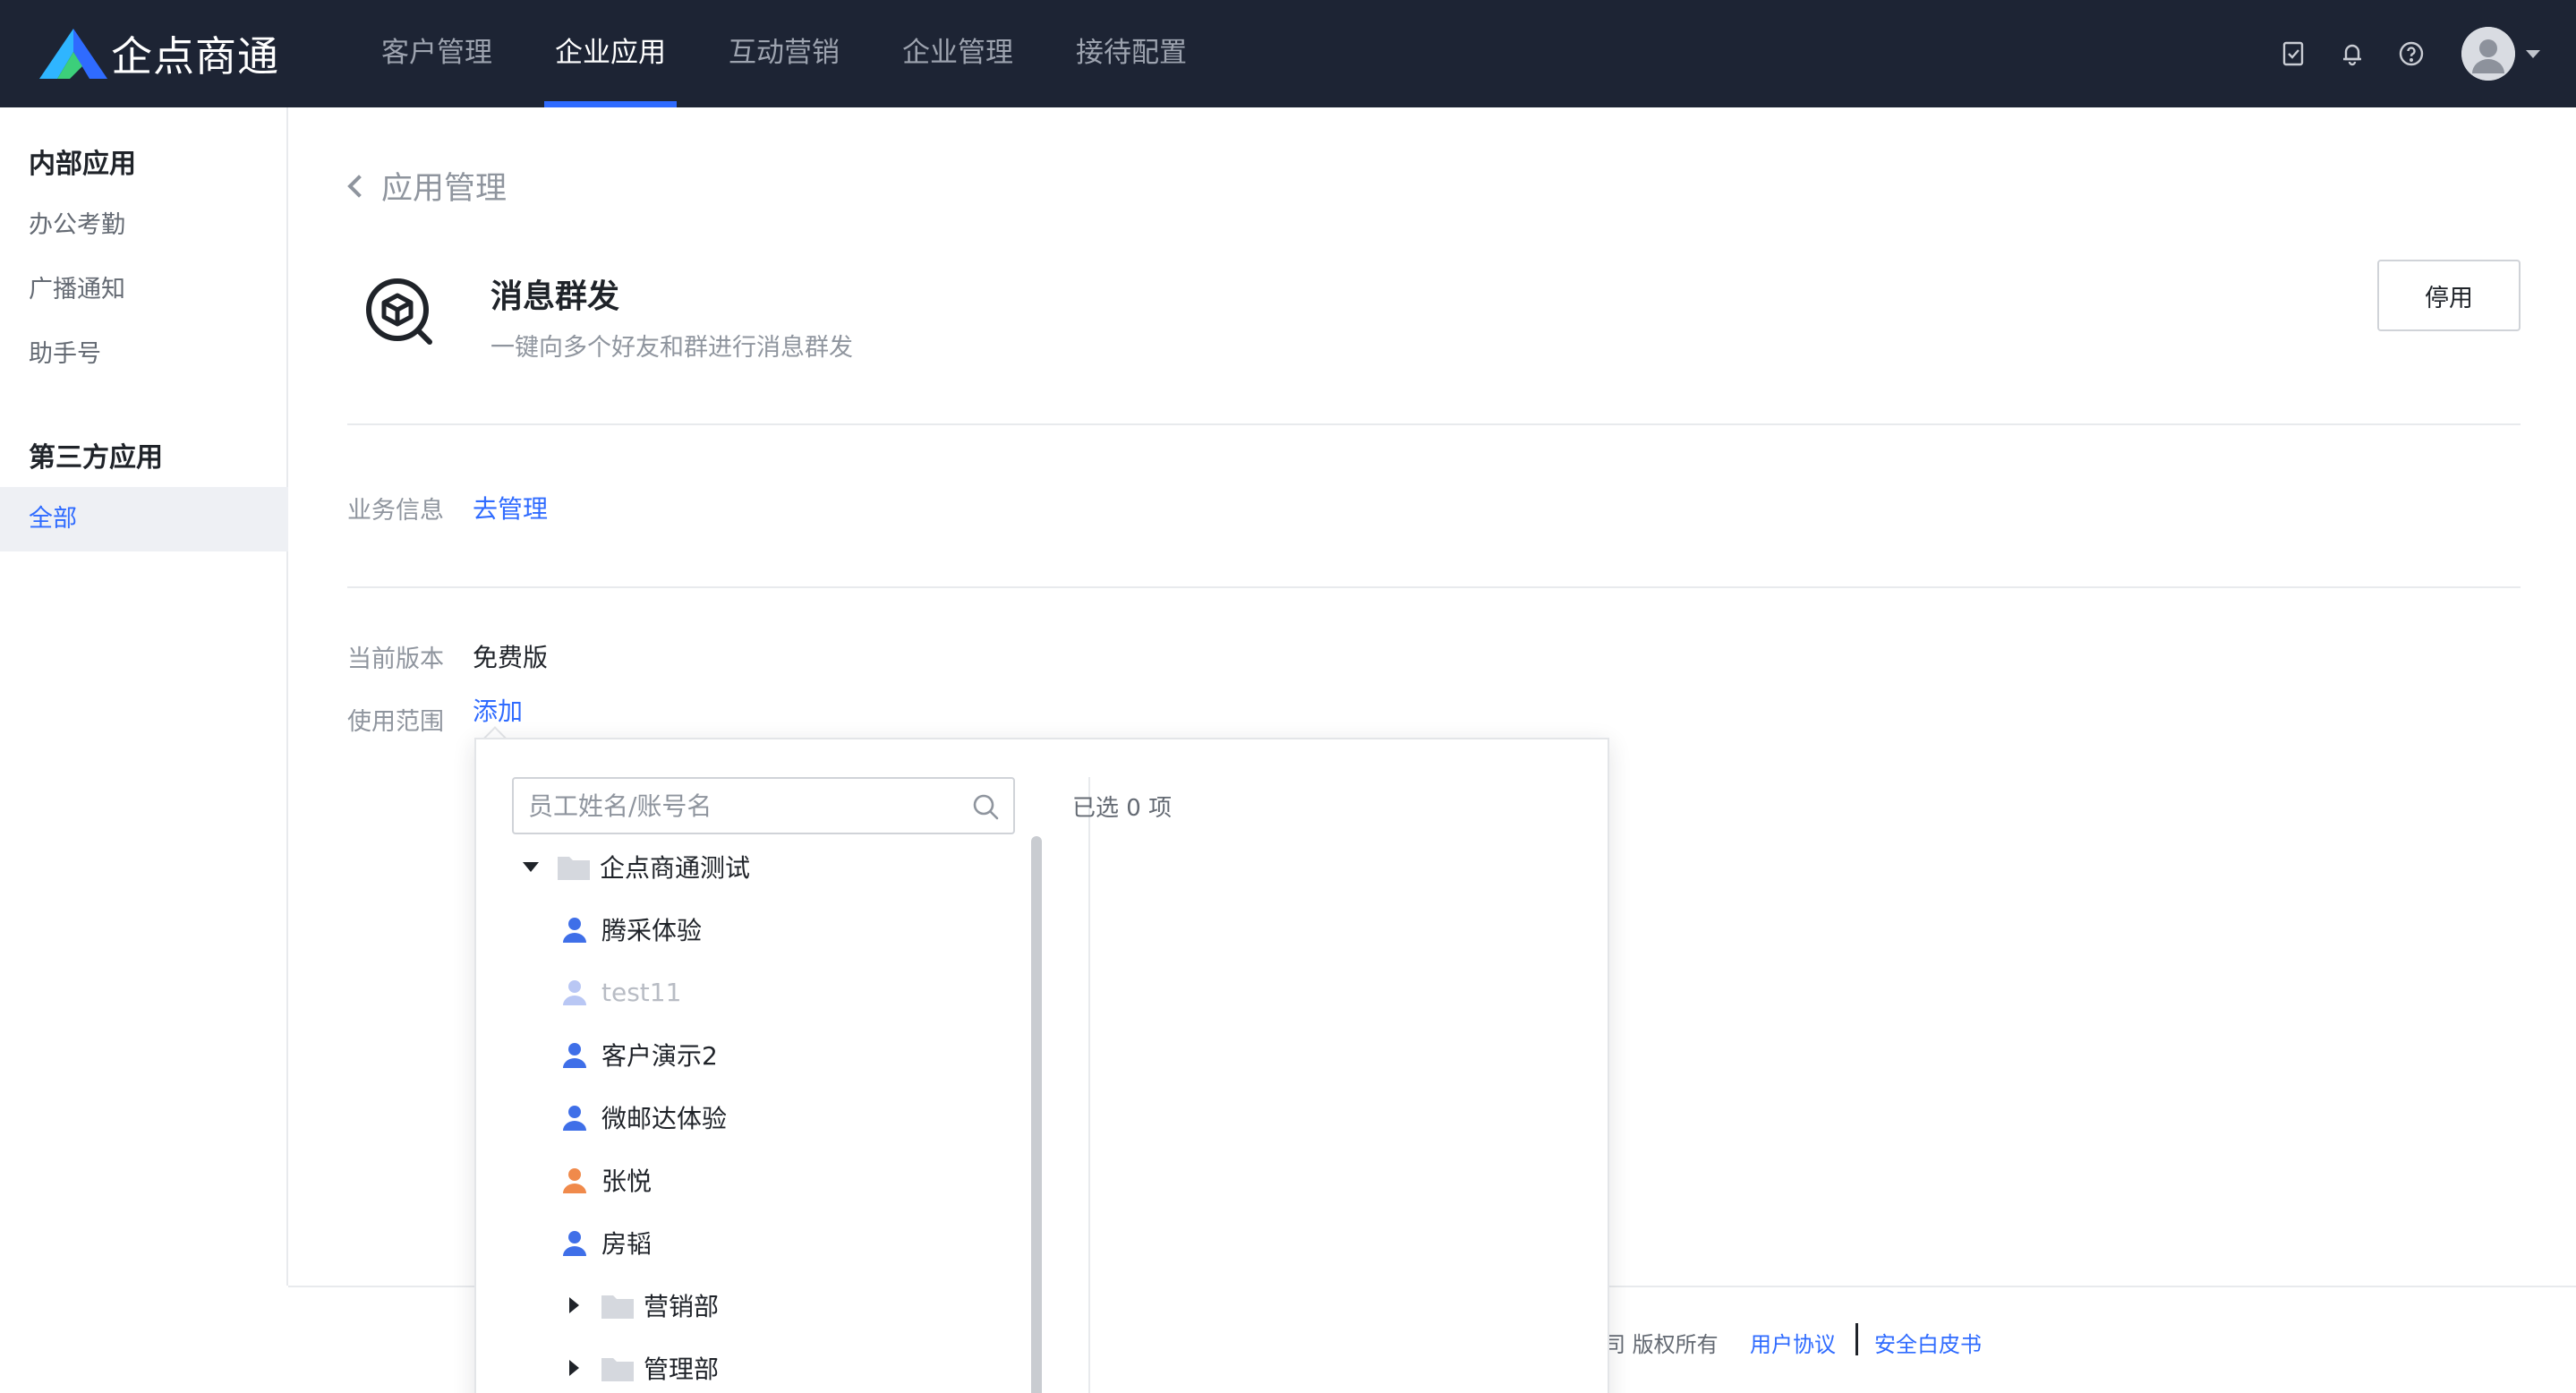 This screenshot has width=2576, height=1393. I want to click on tree-folder-root: 企点商通测试, so click(636, 867).